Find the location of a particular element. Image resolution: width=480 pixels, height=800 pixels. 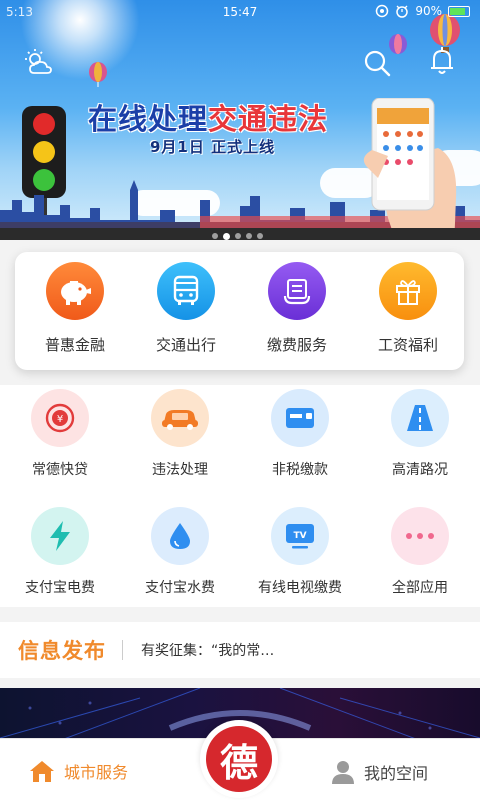

tab-label: 城市服务 is located at coordinates (96, 772).